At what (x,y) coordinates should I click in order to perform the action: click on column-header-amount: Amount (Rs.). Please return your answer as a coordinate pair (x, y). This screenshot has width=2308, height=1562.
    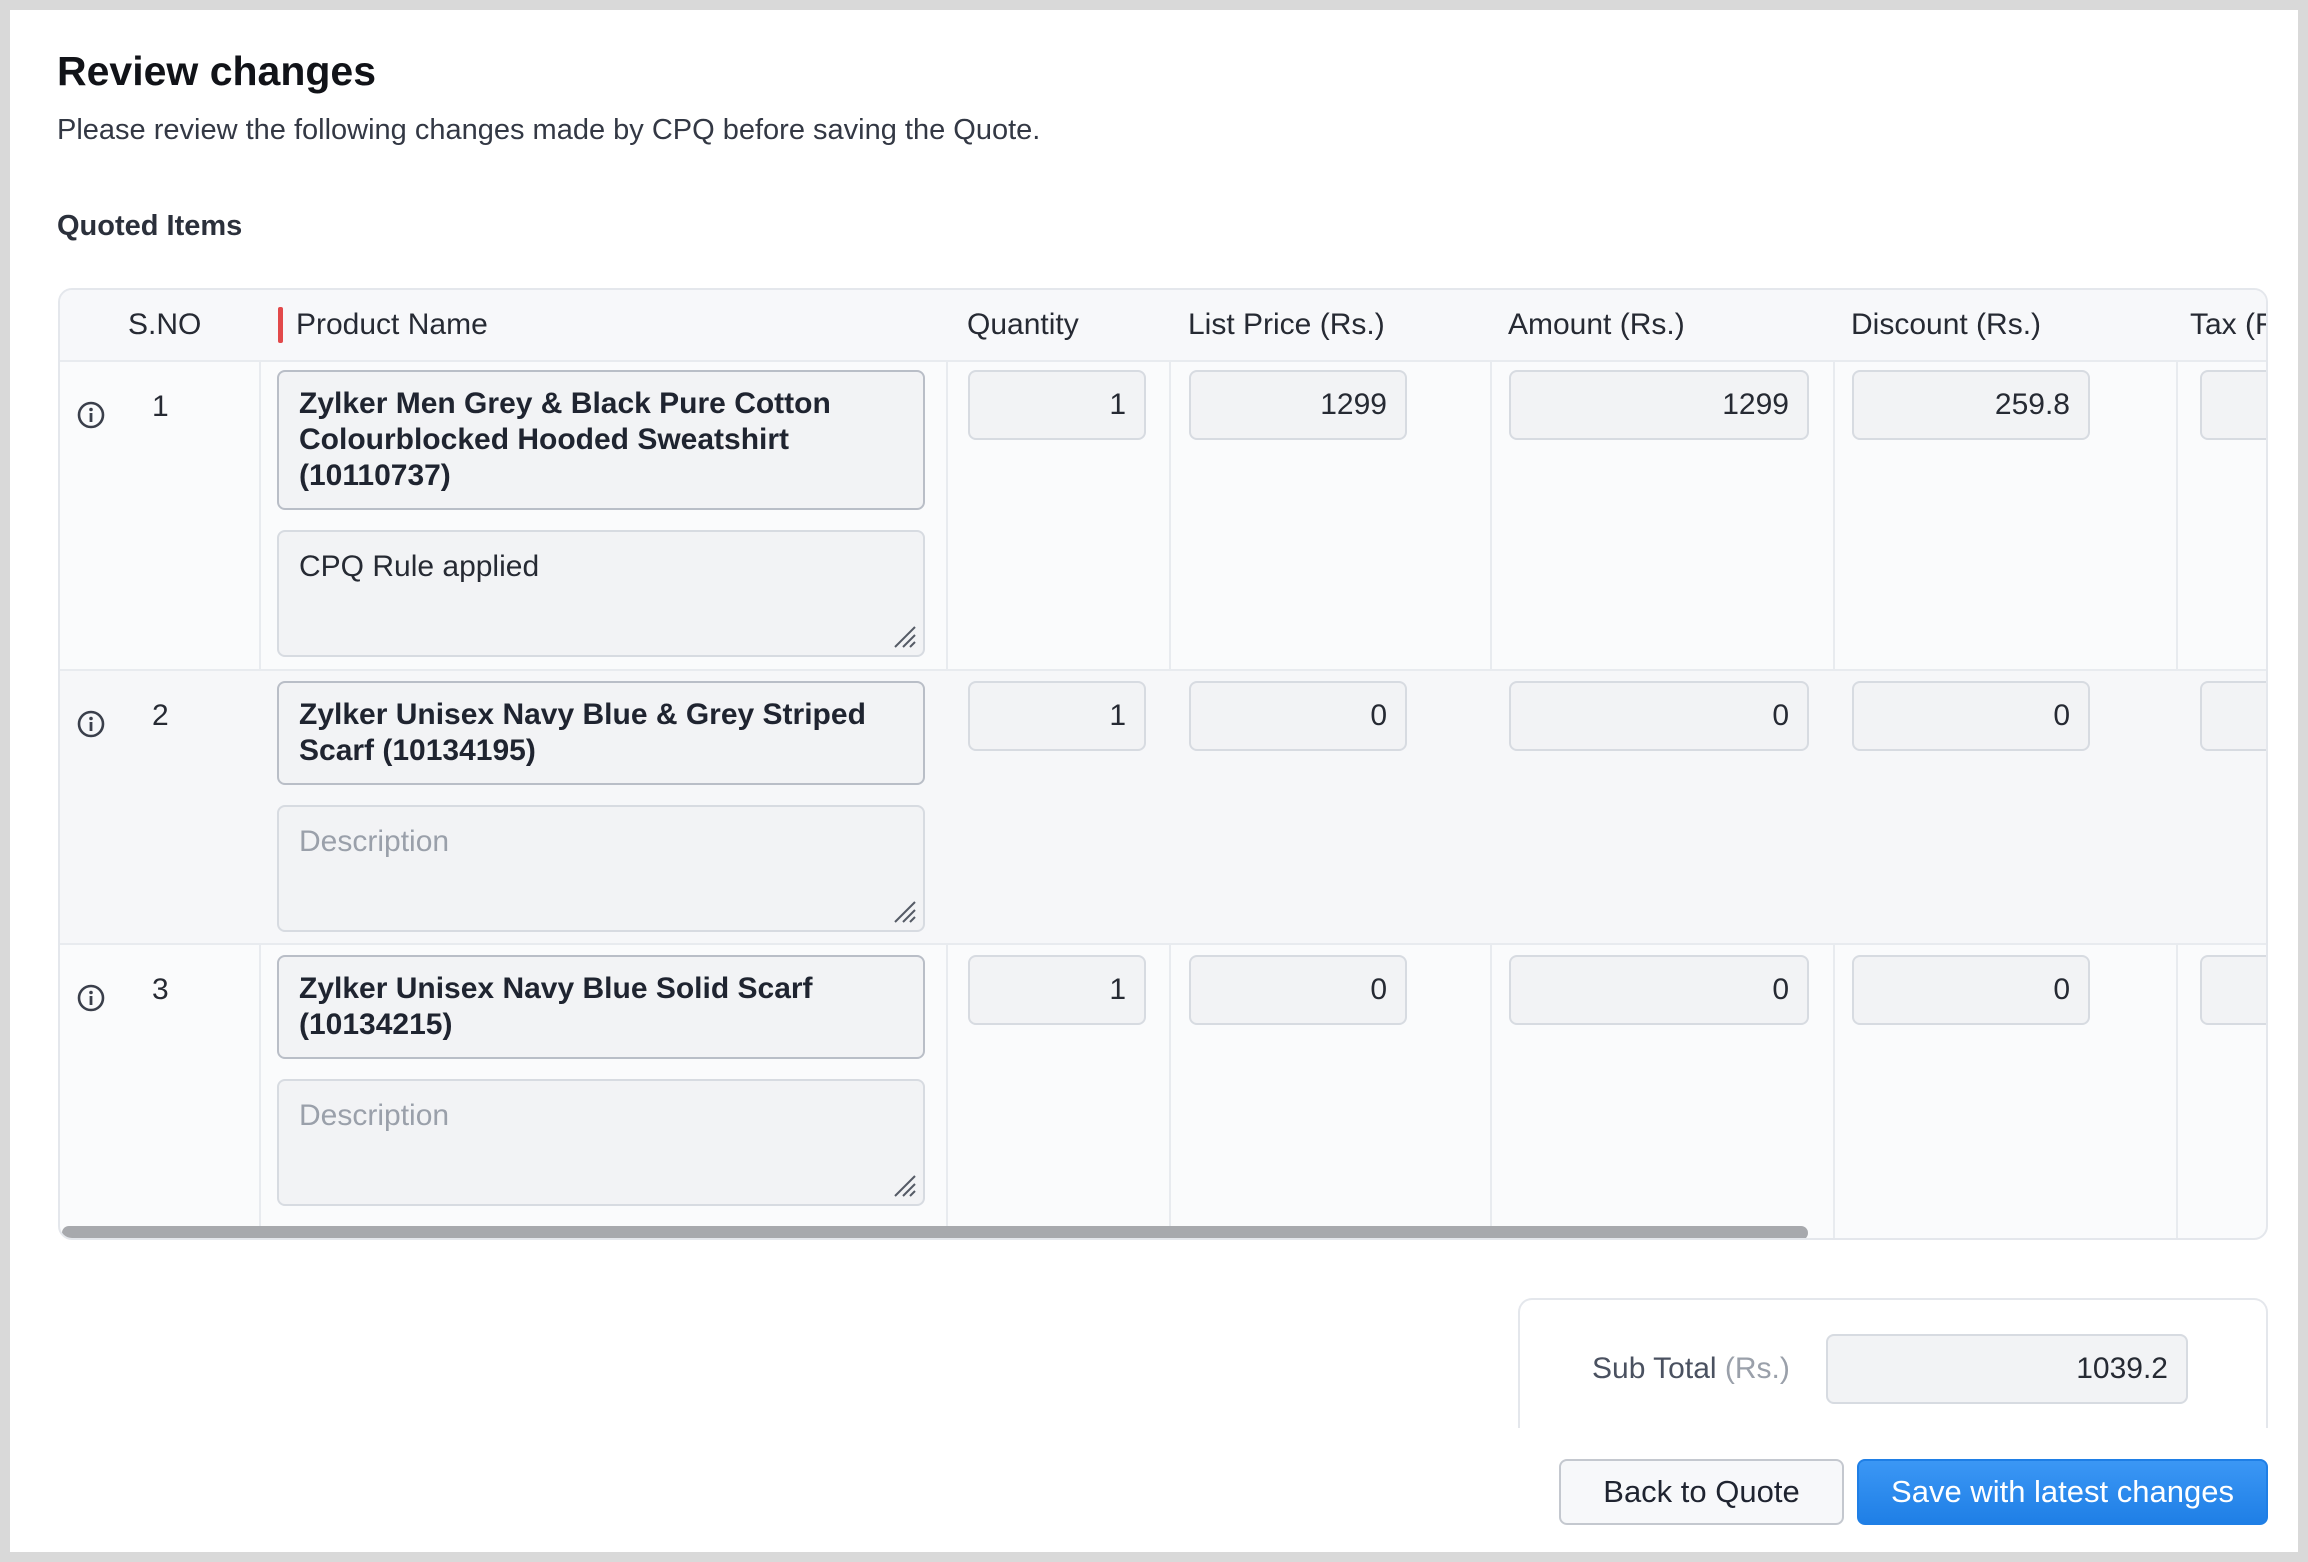
    Looking at the image, I should click on (1596, 324).